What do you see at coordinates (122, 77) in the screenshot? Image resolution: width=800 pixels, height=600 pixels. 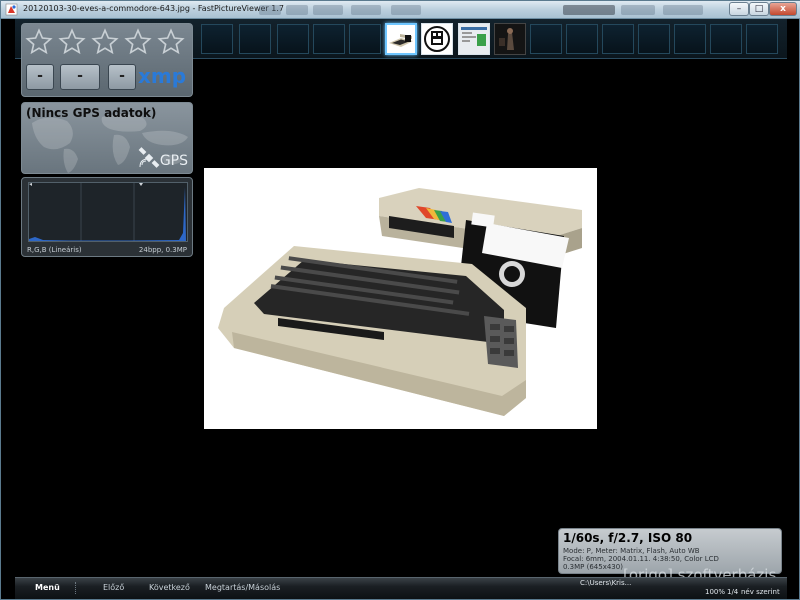 I see `xmp-button-3: -` at bounding box center [122, 77].